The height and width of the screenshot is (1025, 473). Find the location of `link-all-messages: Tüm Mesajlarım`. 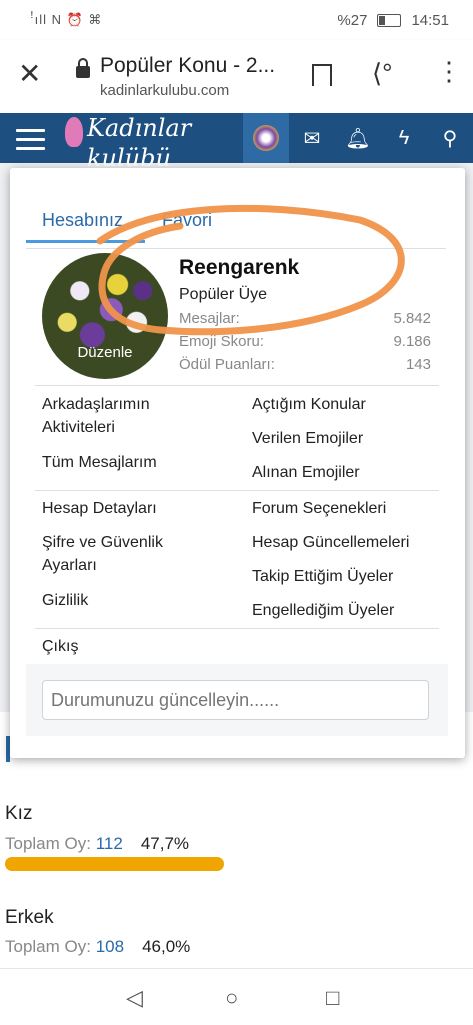

link-all-messages: Tüm Mesajlarım is located at coordinates (99, 462).